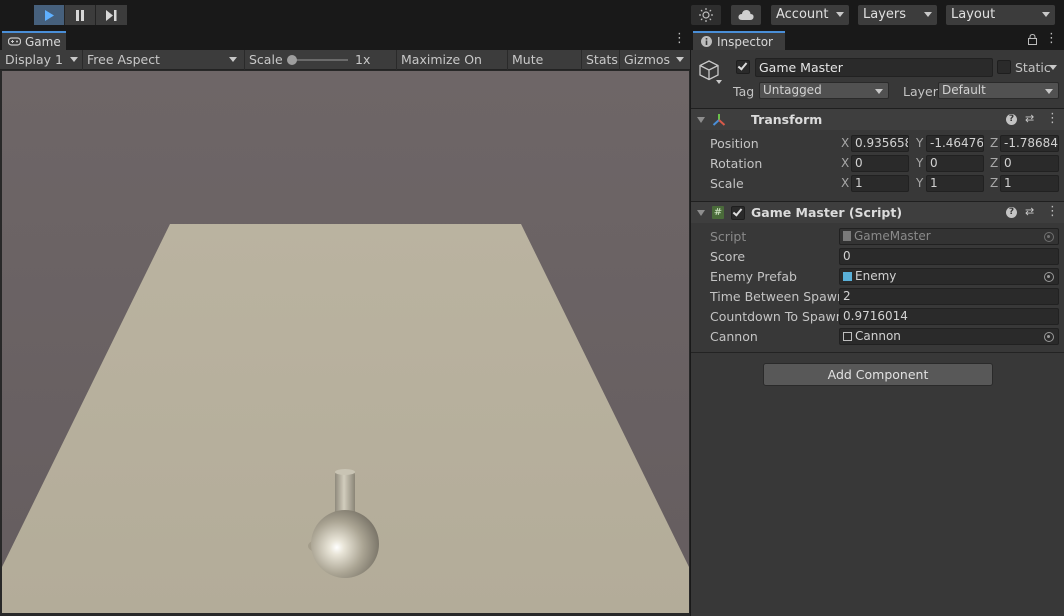 The width and height of the screenshot is (1064, 616). I want to click on step-icon, so click(111, 15).